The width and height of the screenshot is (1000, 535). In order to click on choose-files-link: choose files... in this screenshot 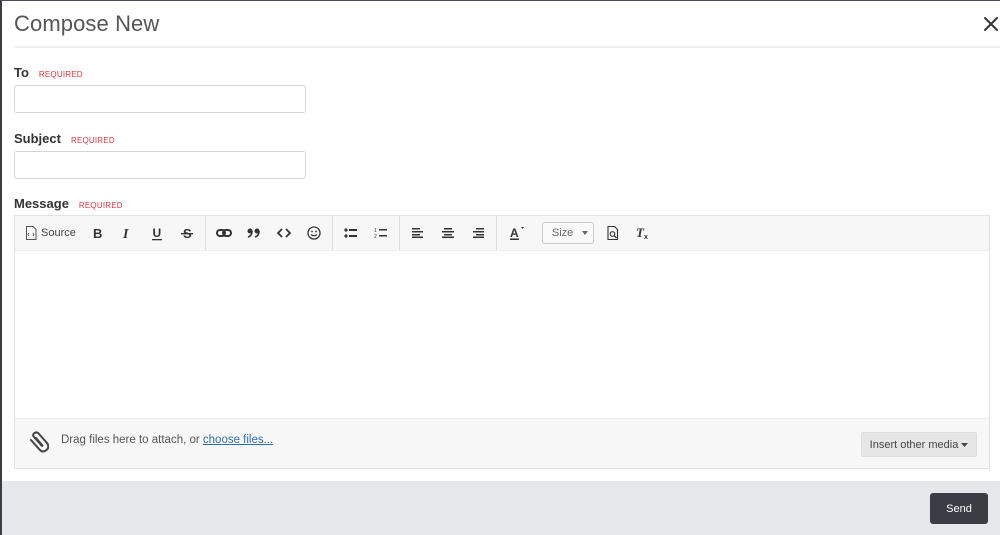, I will do `click(238, 440)`.